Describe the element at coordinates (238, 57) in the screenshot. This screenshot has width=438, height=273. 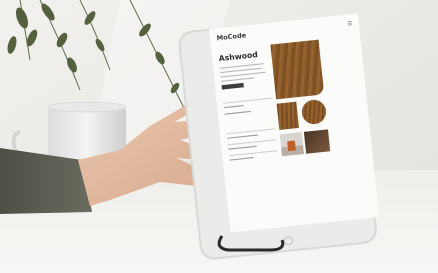
I see `product-title: Ashwood` at that location.